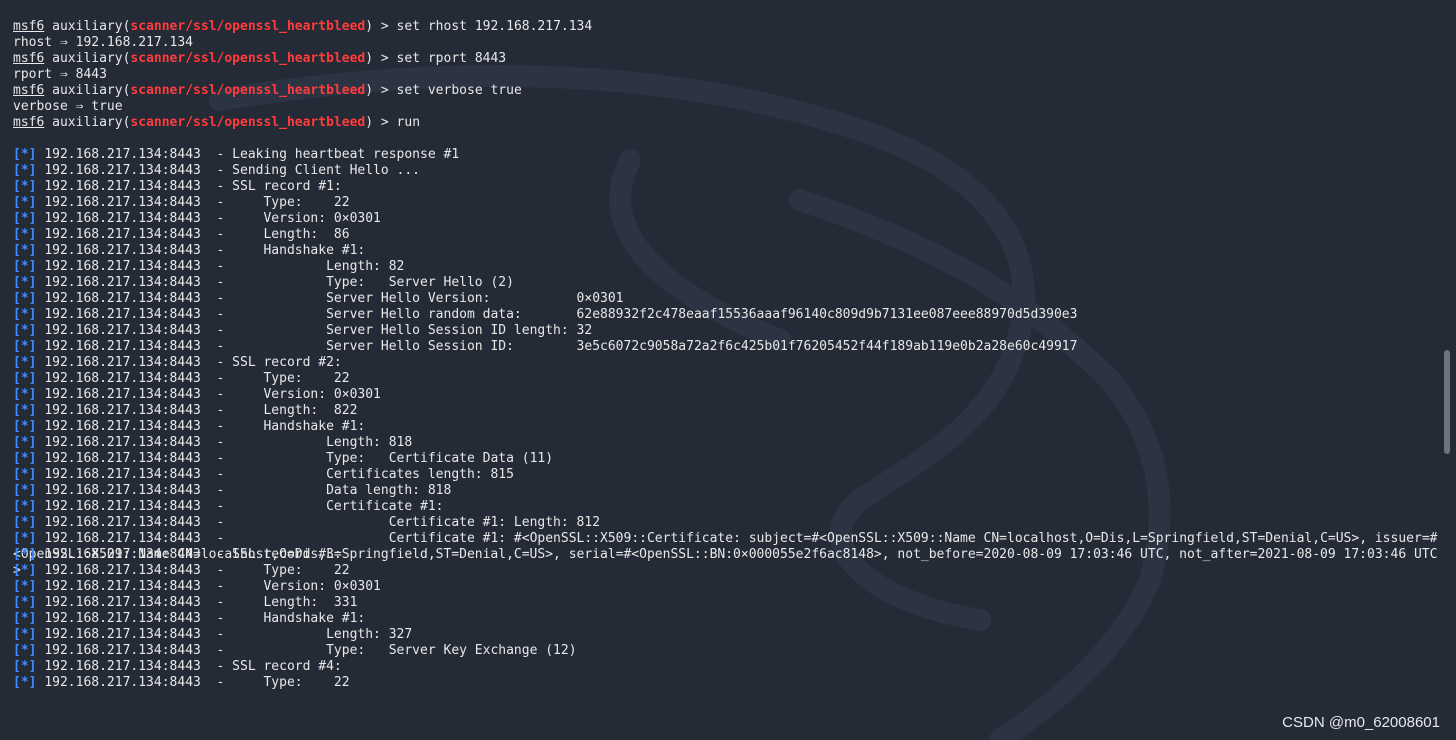  Describe the element at coordinates (361, 474) in the screenshot. I see `output-text: - Certificates length: 815` at that location.